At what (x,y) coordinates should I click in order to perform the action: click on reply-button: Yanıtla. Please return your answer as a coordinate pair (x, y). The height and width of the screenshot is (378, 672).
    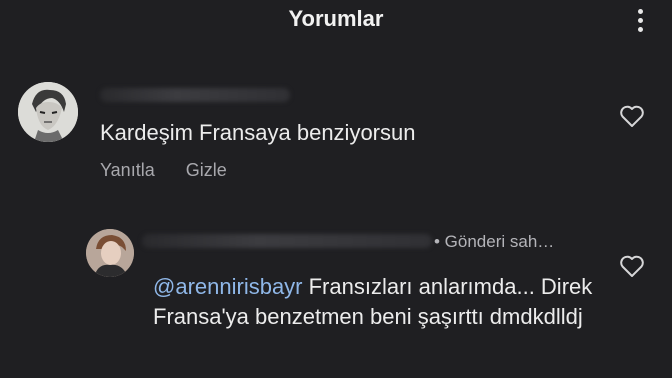
    Looking at the image, I should click on (127, 170).